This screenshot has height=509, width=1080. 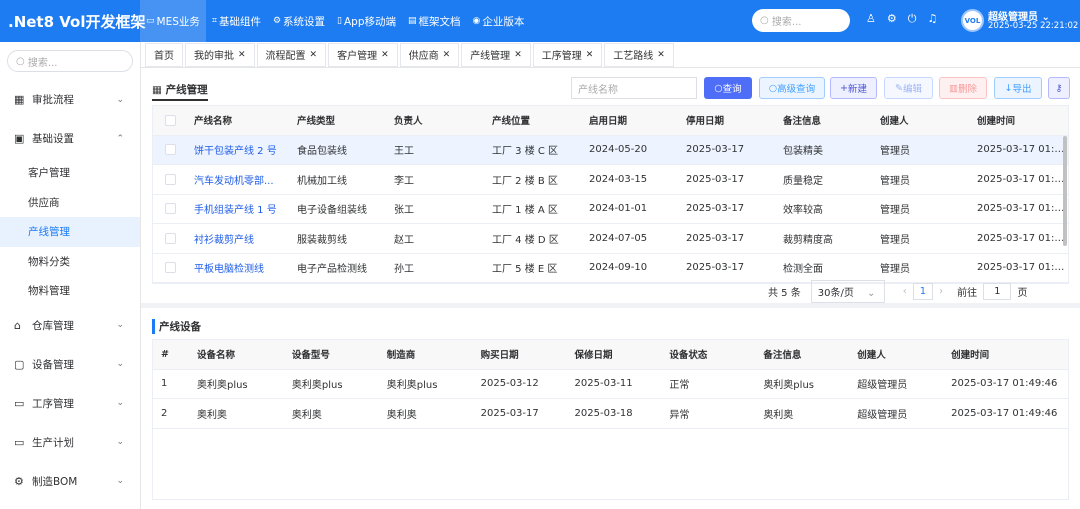 What do you see at coordinates (70, 232) in the screenshot?
I see `sidebar-item-line: 产线管理` at bounding box center [70, 232].